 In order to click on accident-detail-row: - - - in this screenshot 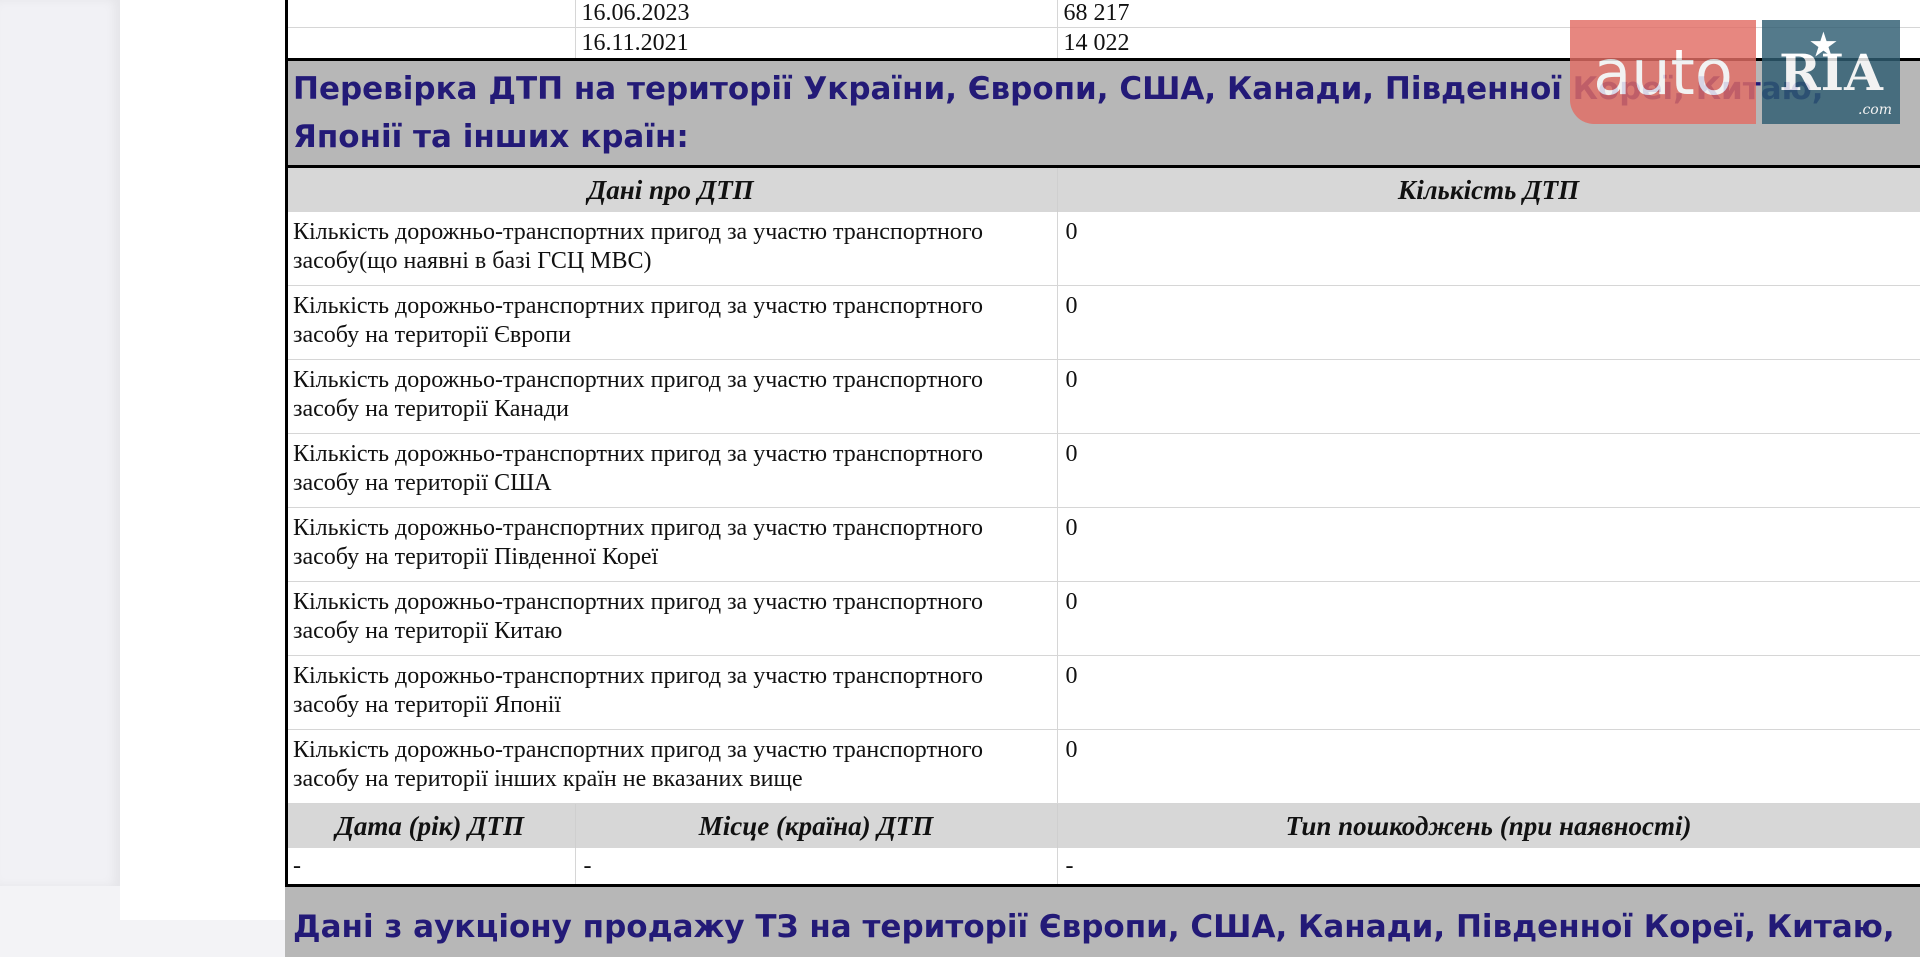, I will do `click(1102, 867)`.